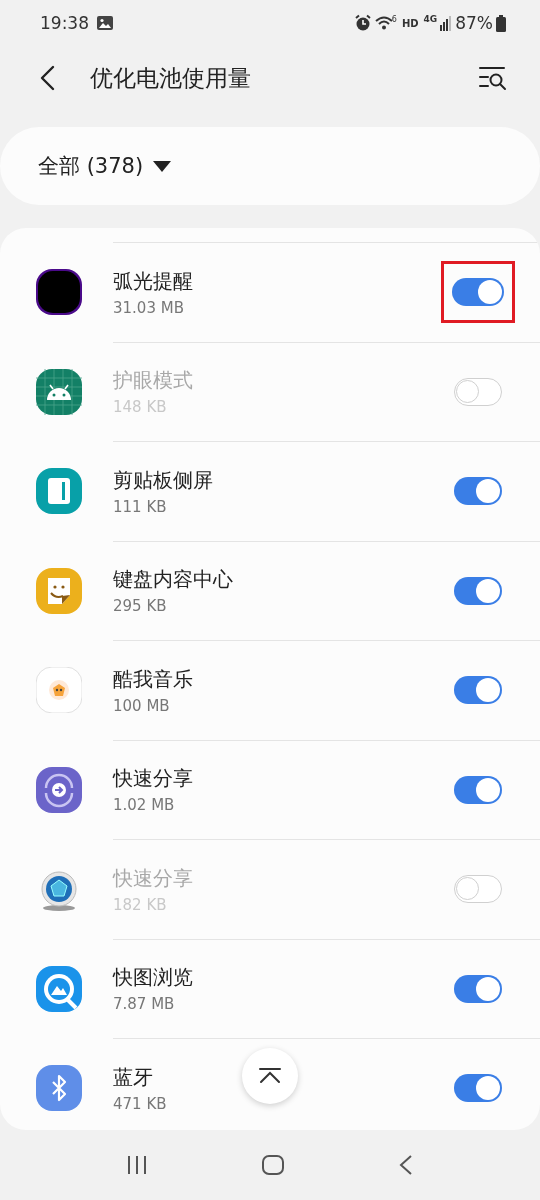  What do you see at coordinates (153, 679) in the screenshot?
I see `app-name: 酷我音乐` at bounding box center [153, 679].